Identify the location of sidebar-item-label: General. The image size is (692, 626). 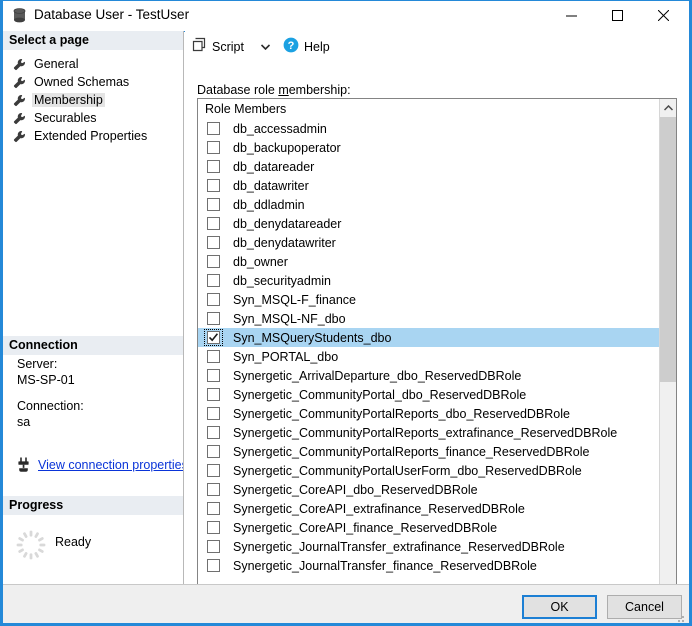
(56, 64).